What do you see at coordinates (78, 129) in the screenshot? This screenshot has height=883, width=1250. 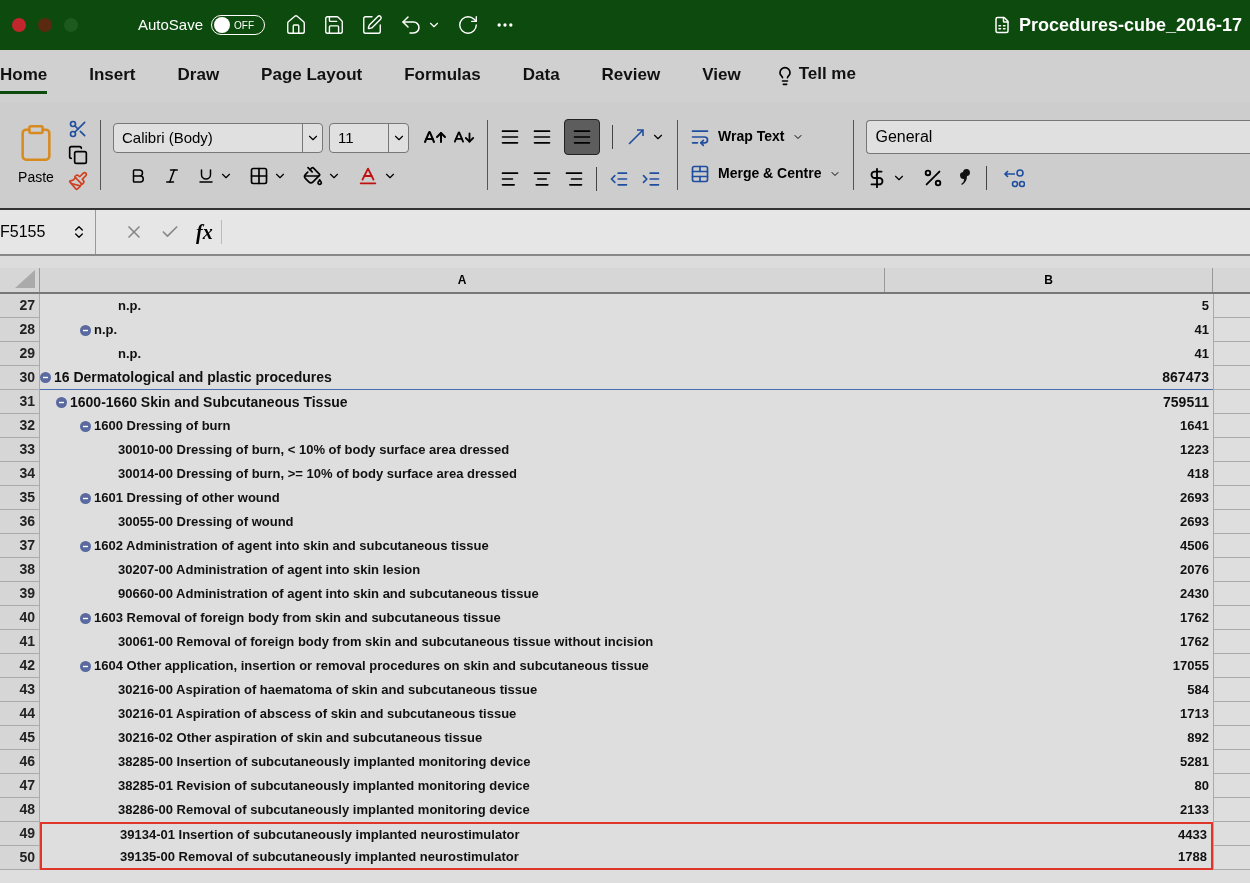 I see `scissors-icon` at bounding box center [78, 129].